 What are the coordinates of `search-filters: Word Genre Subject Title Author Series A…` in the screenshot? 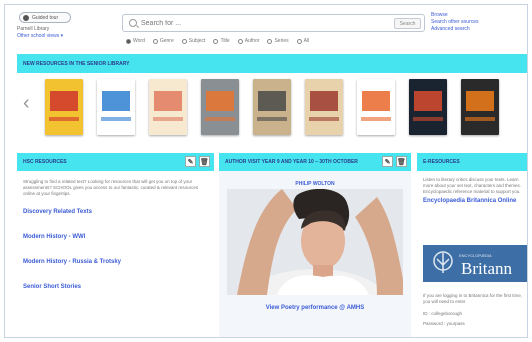 It's located at (217, 41).